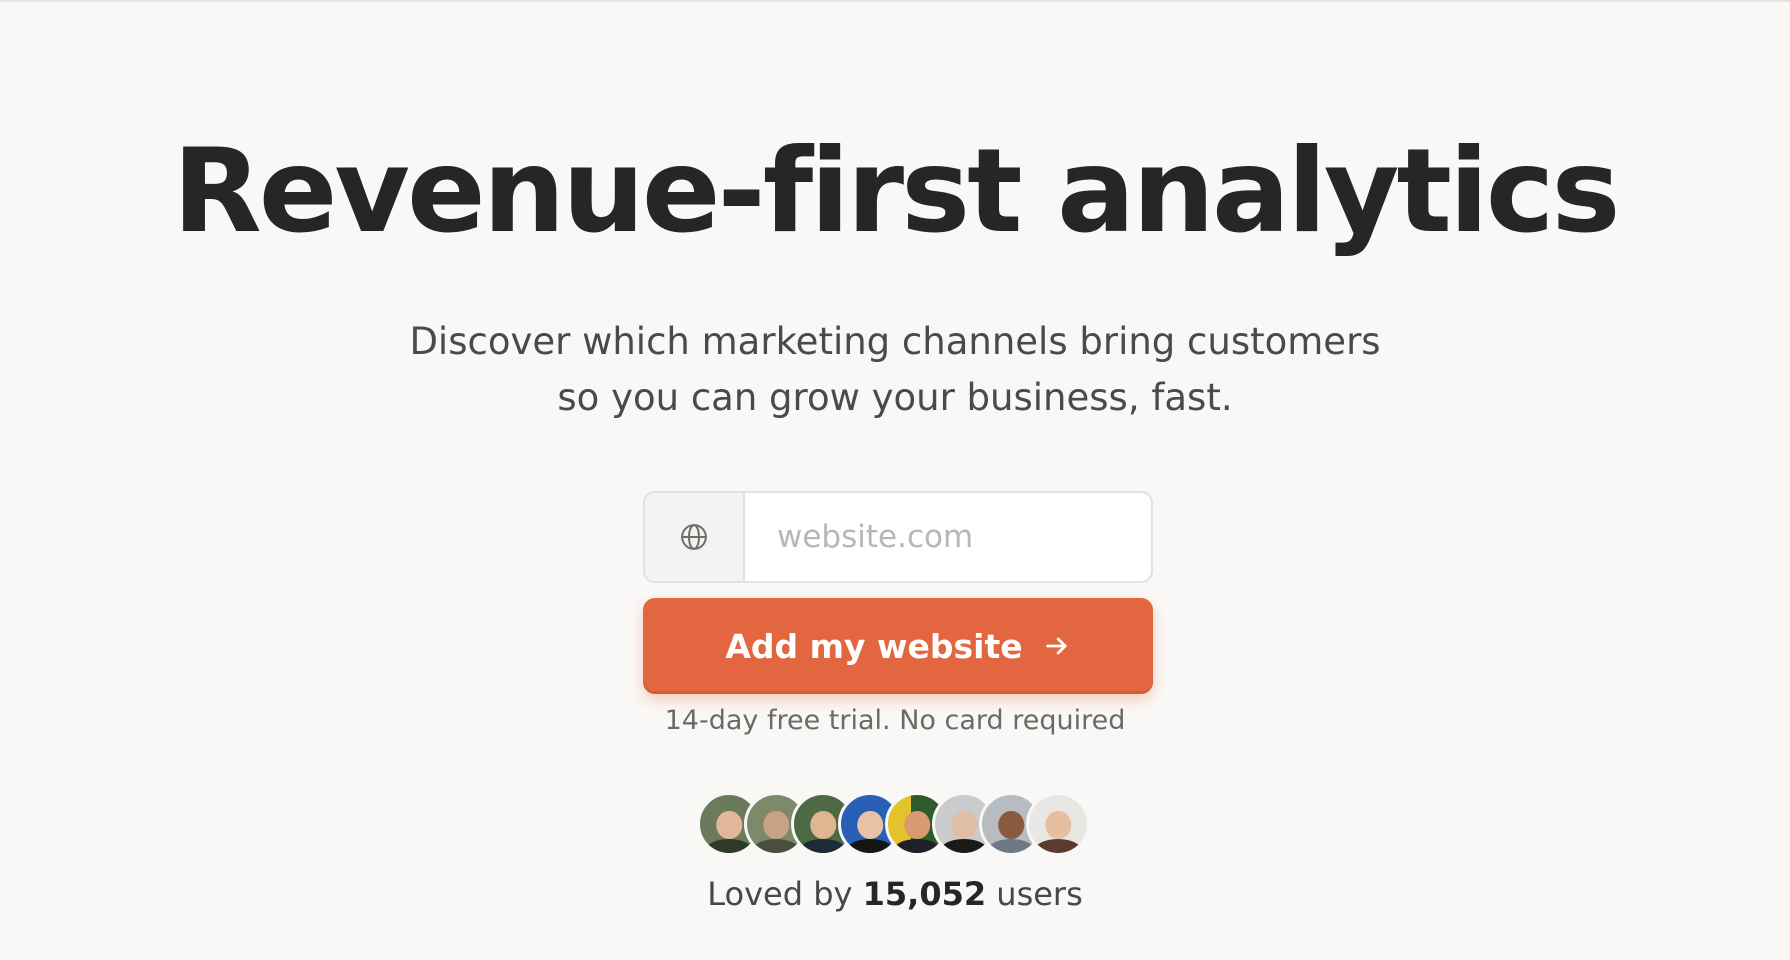  I want to click on website-input-group, so click(898, 537).